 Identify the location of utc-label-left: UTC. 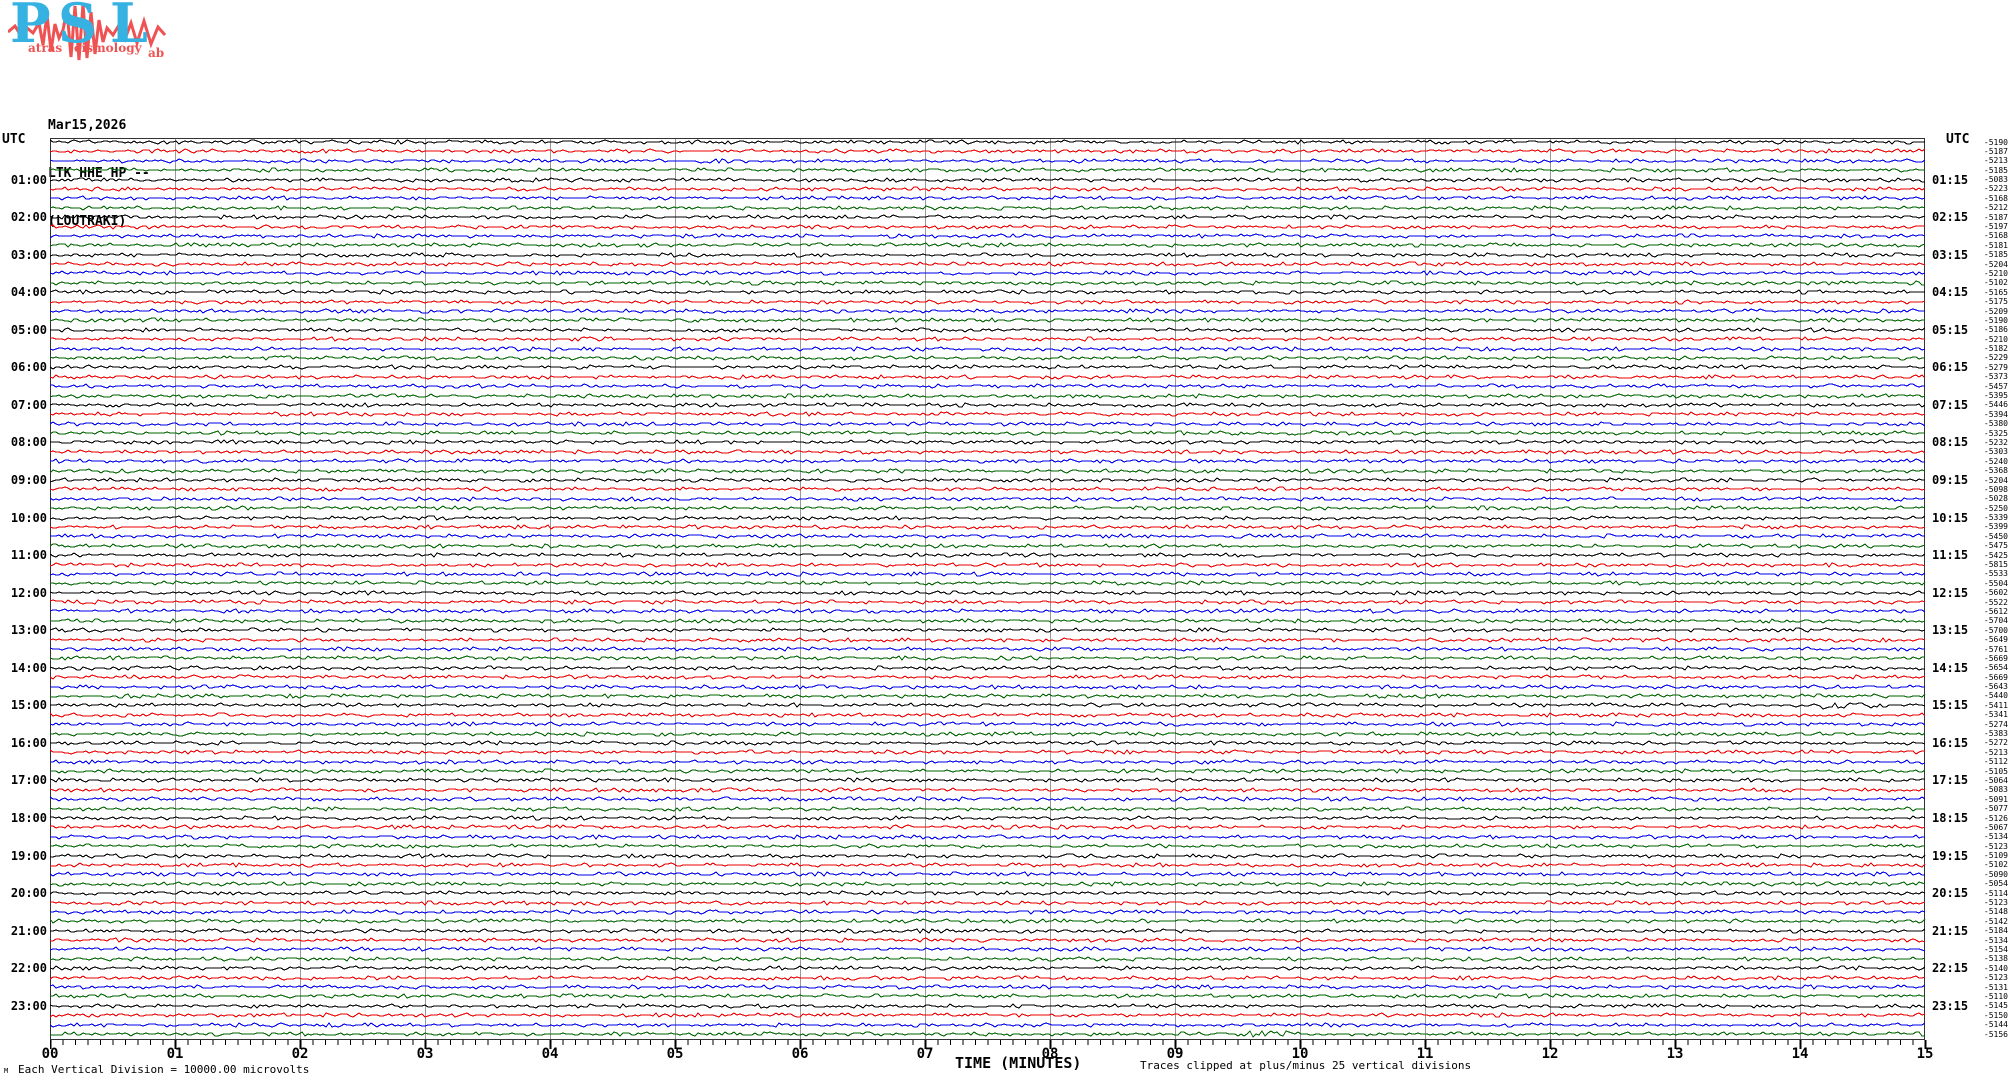
(14, 139).